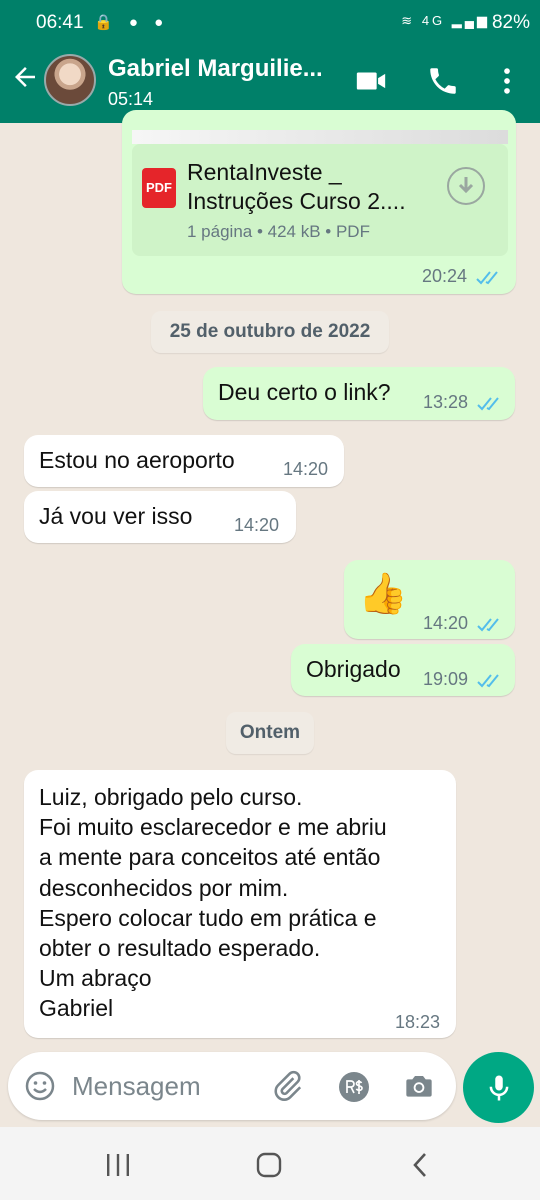 This screenshot has height=1200, width=540. I want to click on video-call-icon, so click(371, 81).